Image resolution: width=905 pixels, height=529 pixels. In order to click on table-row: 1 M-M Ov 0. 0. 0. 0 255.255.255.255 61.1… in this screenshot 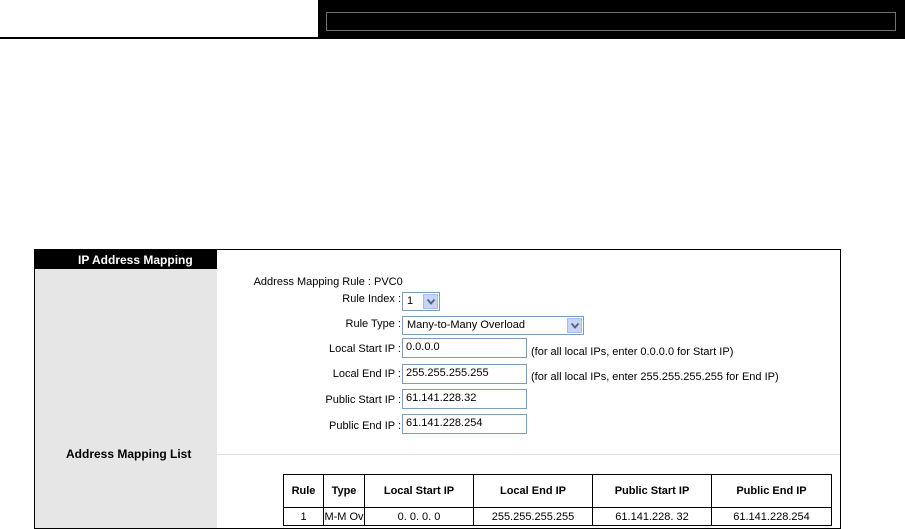, I will do `click(557, 516)`.